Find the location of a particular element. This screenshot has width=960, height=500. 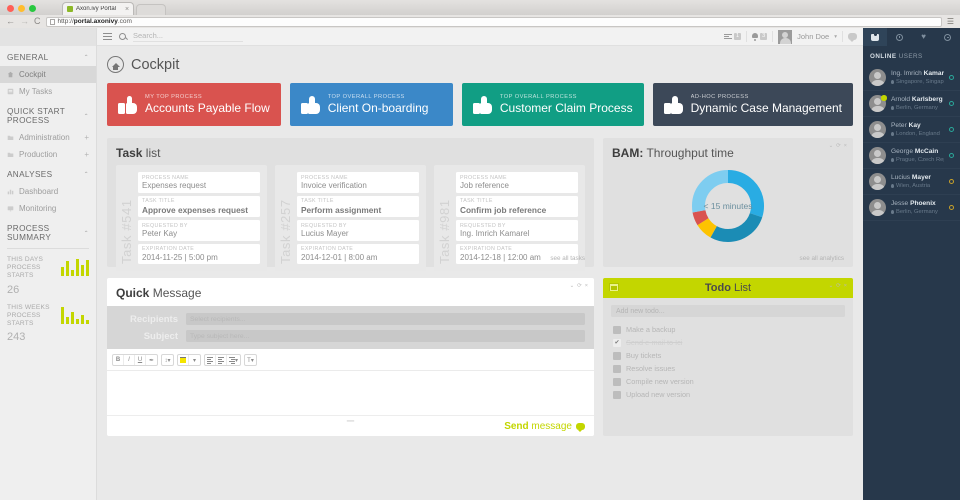

field-label: REQUESTED BY is located at coordinates (165, 225).